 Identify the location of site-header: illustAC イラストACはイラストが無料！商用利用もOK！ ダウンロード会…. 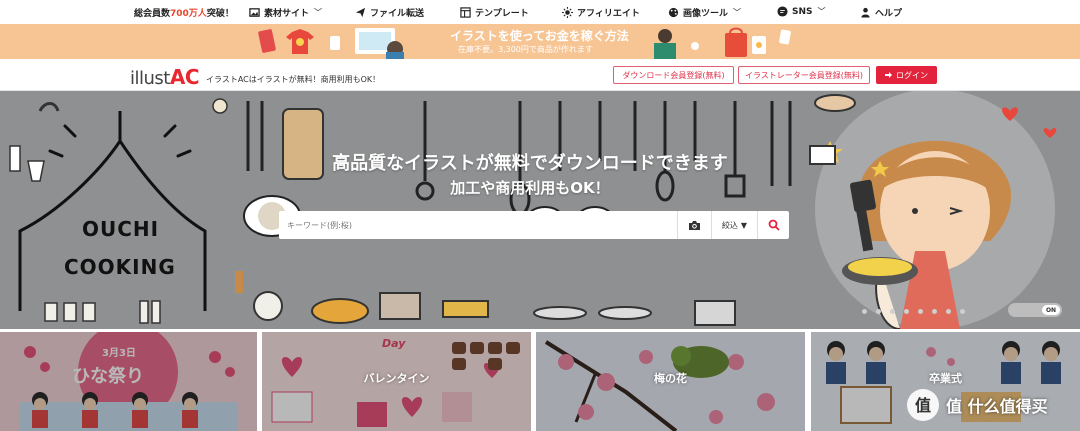
(540, 75).